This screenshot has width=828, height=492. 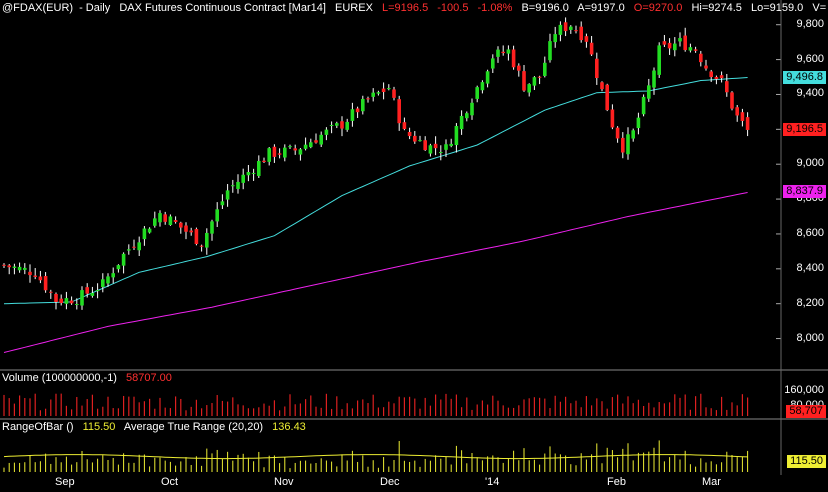 I want to click on low: Lo=9159.0, so click(x=777, y=8).